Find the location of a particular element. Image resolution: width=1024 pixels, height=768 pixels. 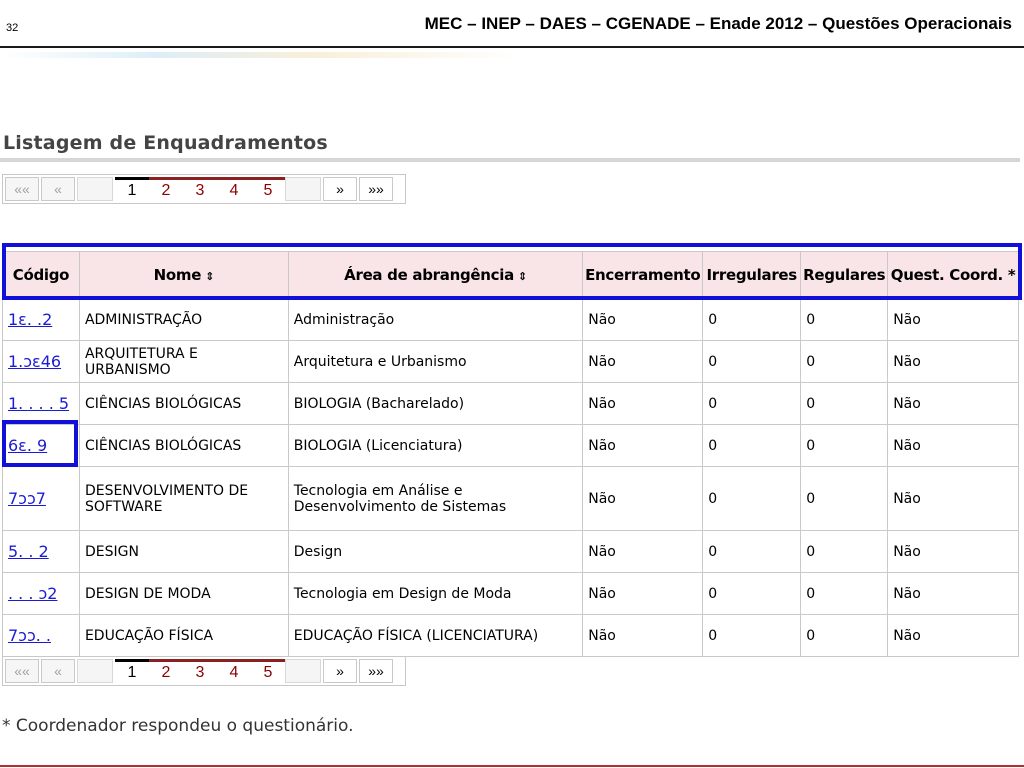

codigo-link: 5. . 2 is located at coordinates (28, 551).